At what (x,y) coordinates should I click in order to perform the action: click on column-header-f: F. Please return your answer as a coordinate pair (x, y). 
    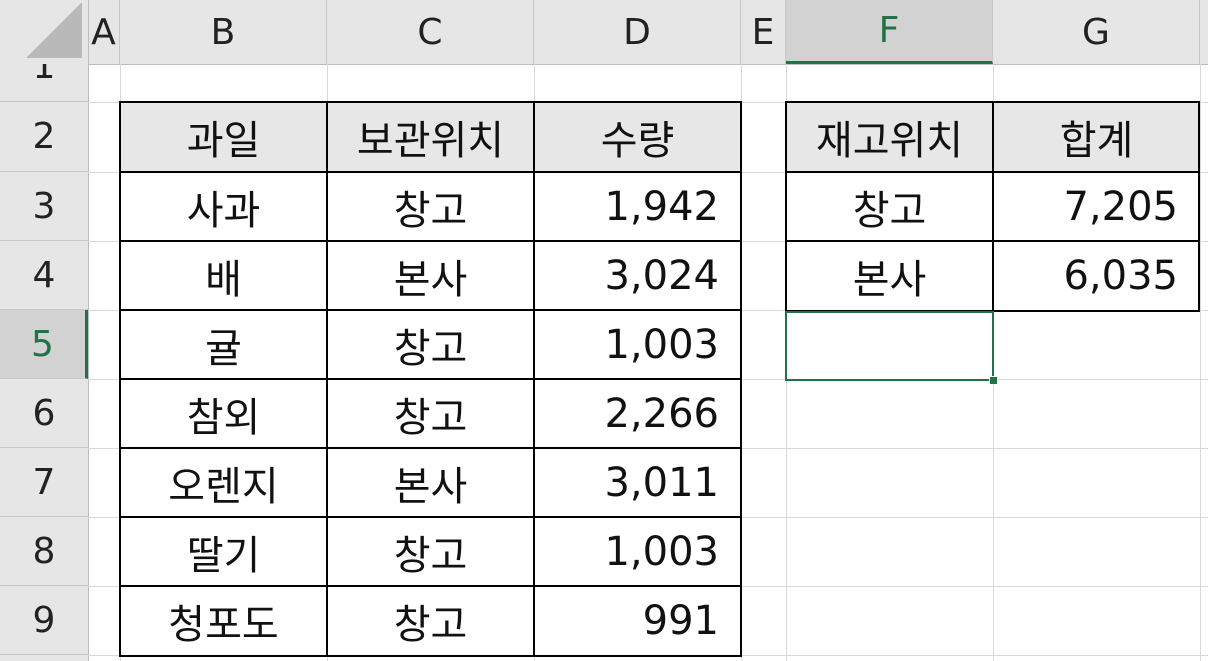
    Looking at the image, I should click on (889, 32).